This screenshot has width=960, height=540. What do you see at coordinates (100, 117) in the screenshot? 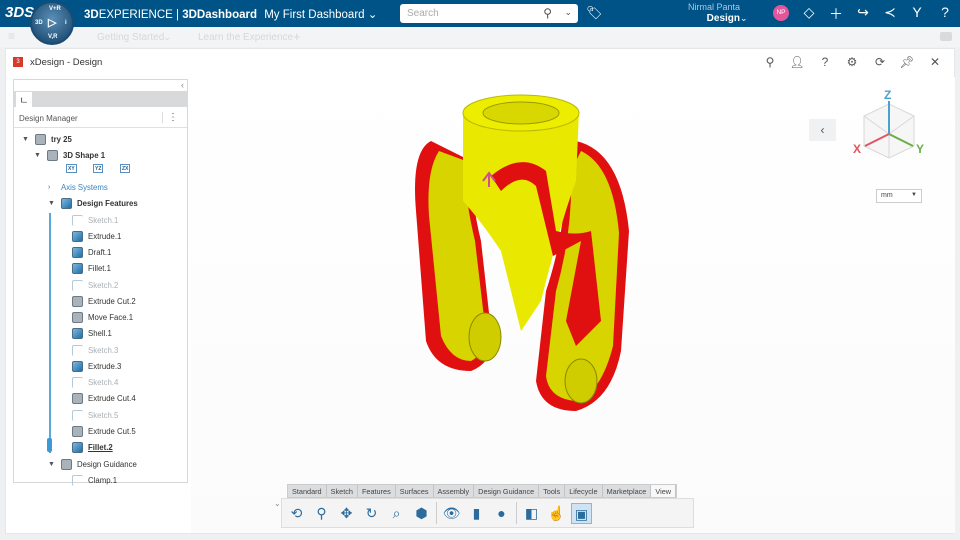
I see `panel-header: Design Manager ⋮` at bounding box center [100, 117].